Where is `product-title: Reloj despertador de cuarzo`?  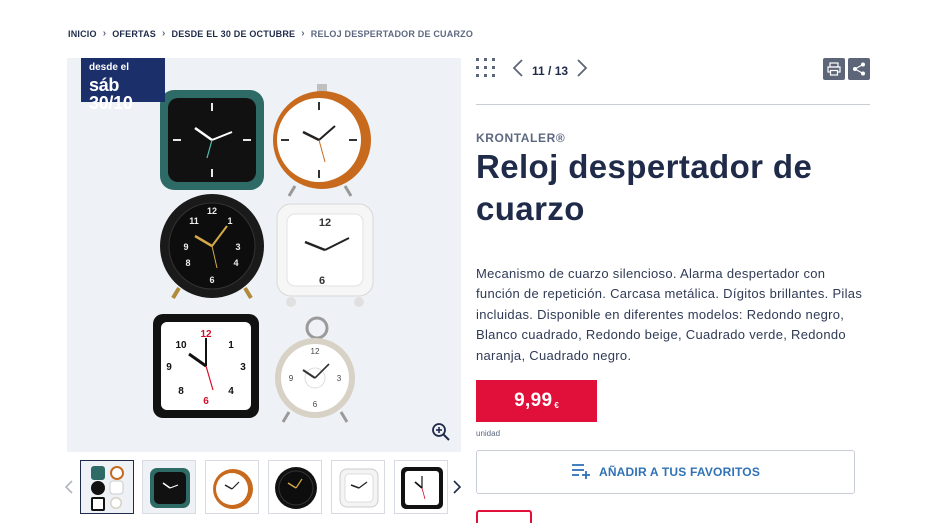
product-title: Reloj despertador de cuarzo is located at coordinates (644, 187).